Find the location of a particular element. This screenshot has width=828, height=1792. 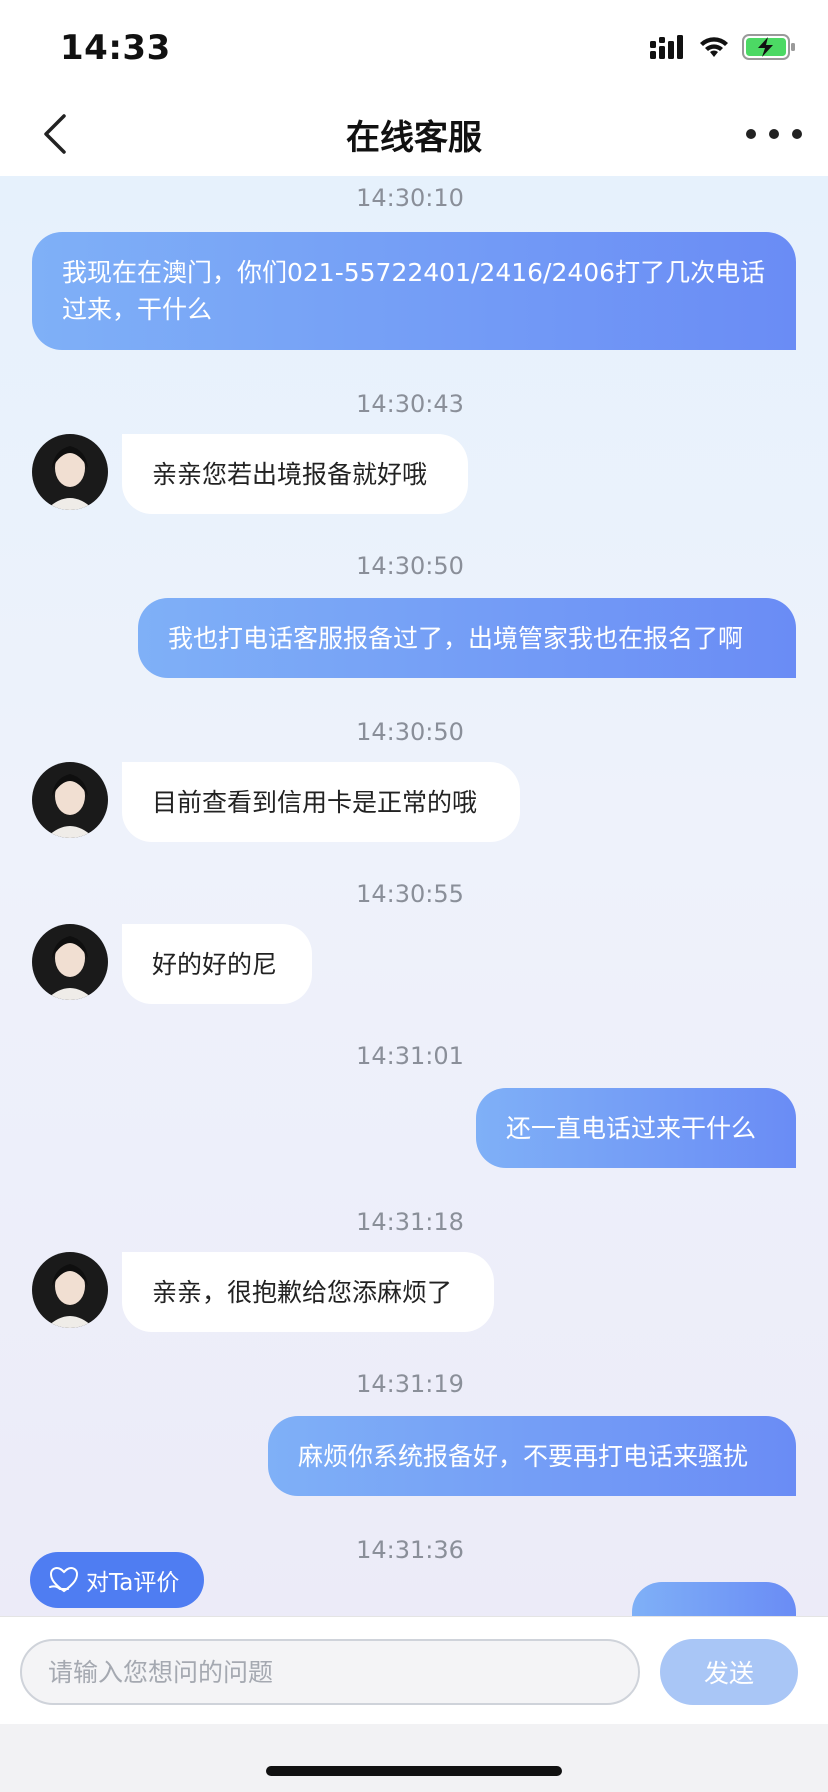

status-bar: 14:33 is located at coordinates (414, 46).